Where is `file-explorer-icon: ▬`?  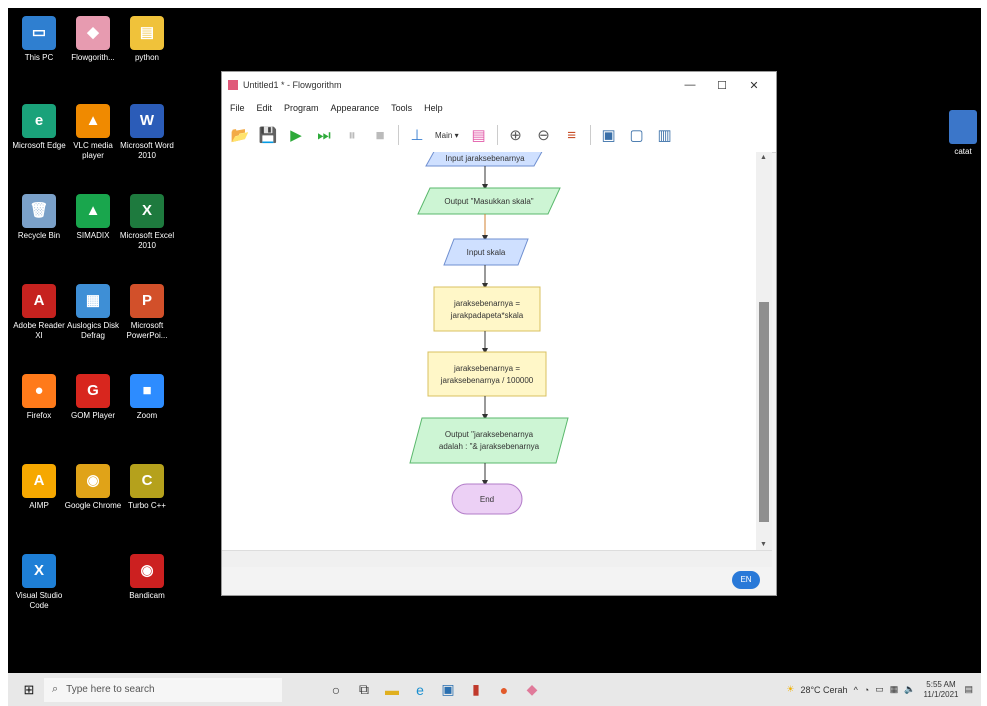
file-explorer-icon: ▬ is located at coordinates (392, 690).